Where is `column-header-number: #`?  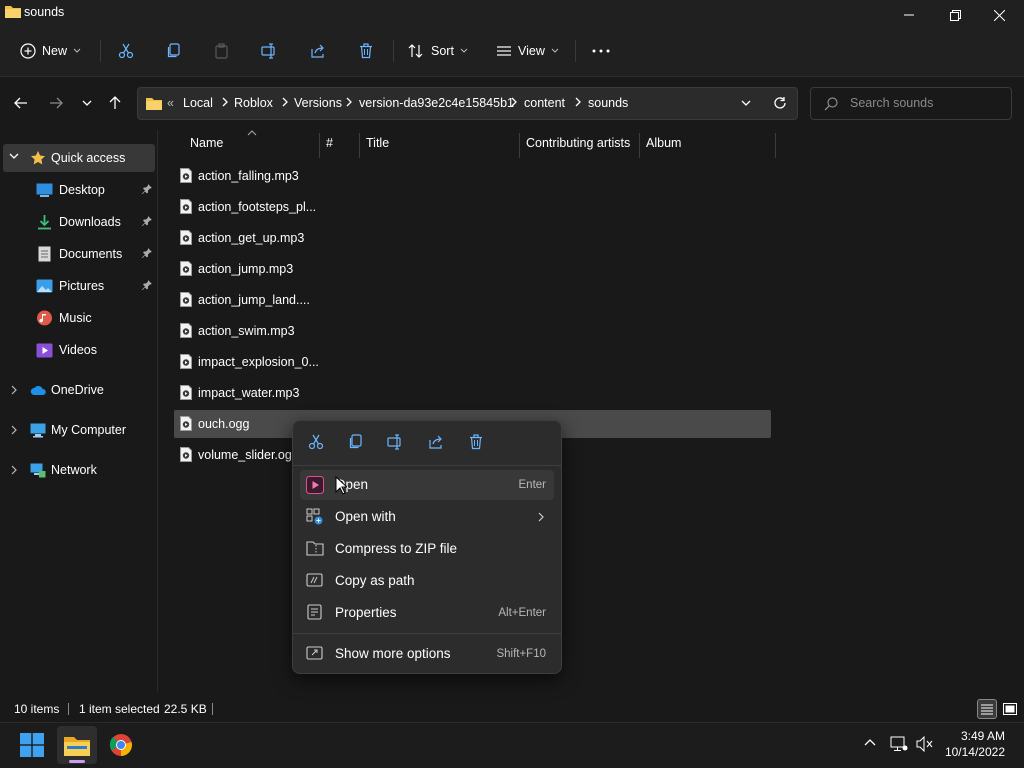 column-header-number: # is located at coordinates (329, 143).